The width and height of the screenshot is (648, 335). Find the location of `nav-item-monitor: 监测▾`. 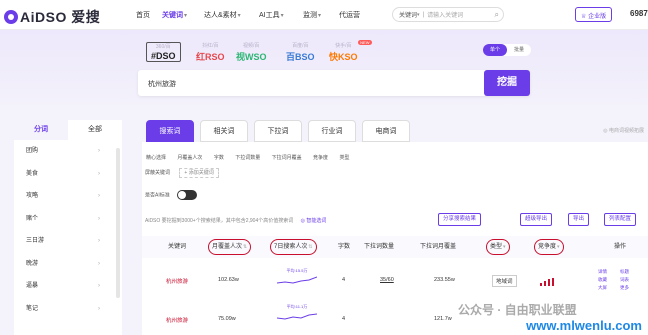

nav-item-monitor: 监测▾ is located at coordinates (312, 15).